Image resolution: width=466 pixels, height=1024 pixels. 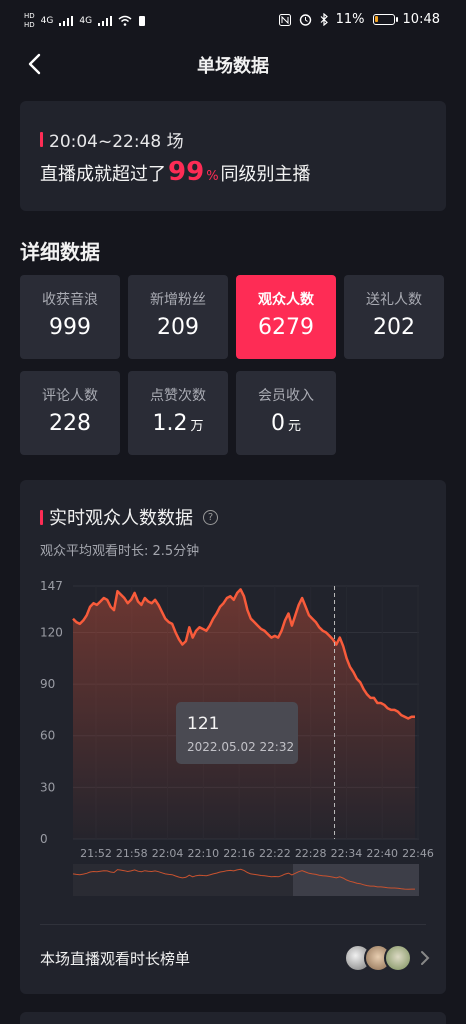 What do you see at coordinates (51, 712) in the screenshot?
I see `y-axis-ticks: 0 30 60 90 120 147` at bounding box center [51, 712].